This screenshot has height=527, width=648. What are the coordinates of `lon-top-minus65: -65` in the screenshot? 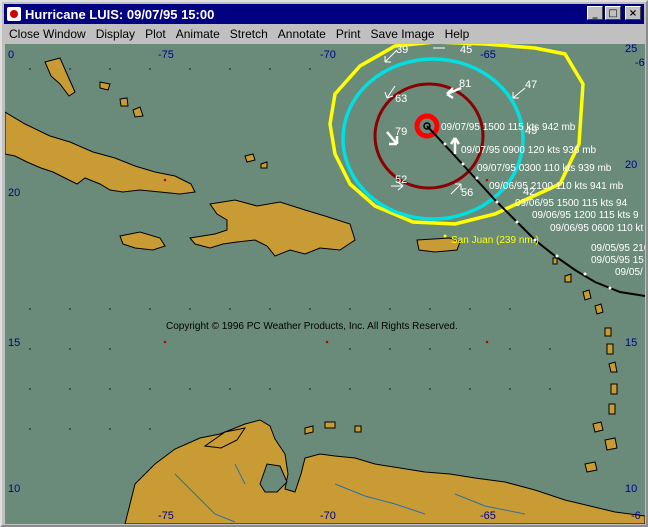 It's located at (488, 55).